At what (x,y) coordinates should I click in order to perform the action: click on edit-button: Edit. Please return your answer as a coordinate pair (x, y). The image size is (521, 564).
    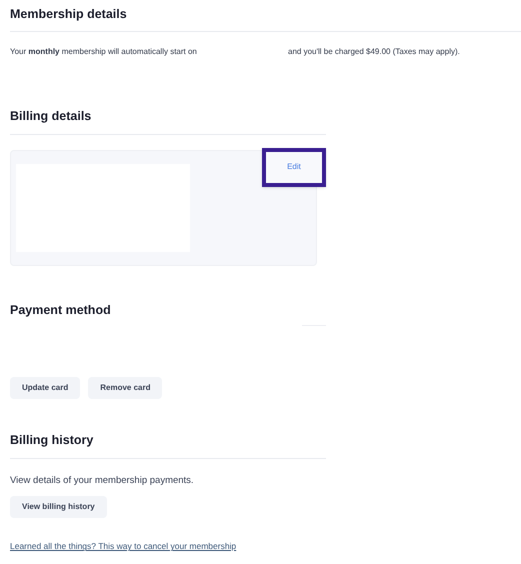
    Looking at the image, I should click on (294, 167).